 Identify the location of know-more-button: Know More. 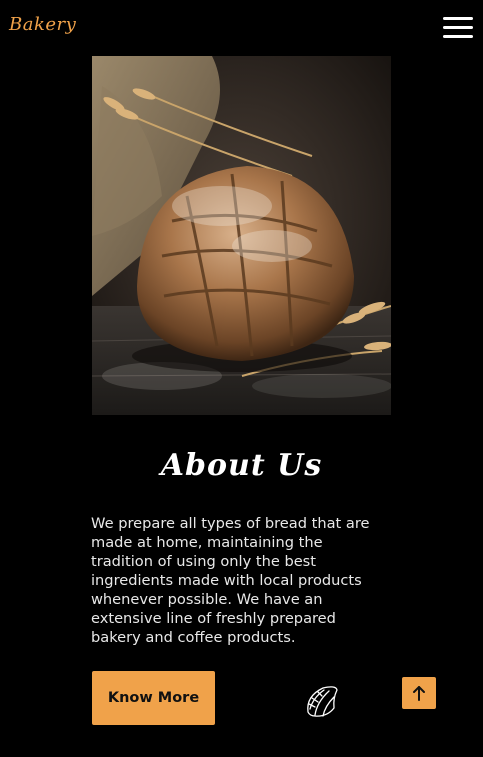
(153, 698).